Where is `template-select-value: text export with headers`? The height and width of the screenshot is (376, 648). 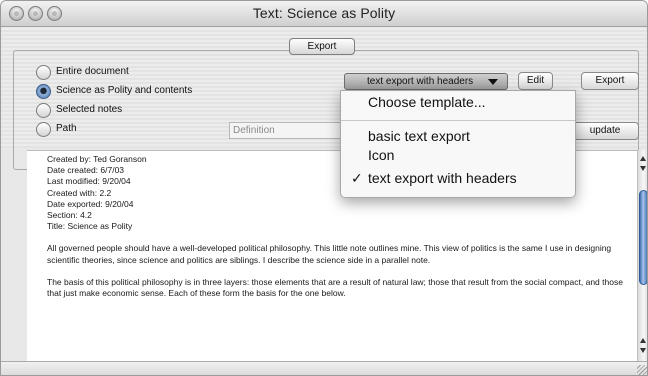
template-select-value: text export with headers is located at coordinates (420, 81).